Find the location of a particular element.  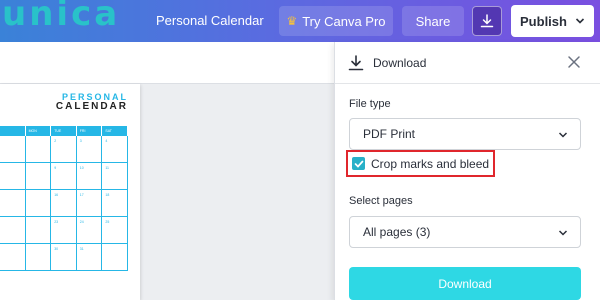

calendar-row: 2 3 4 is located at coordinates (64, 149).